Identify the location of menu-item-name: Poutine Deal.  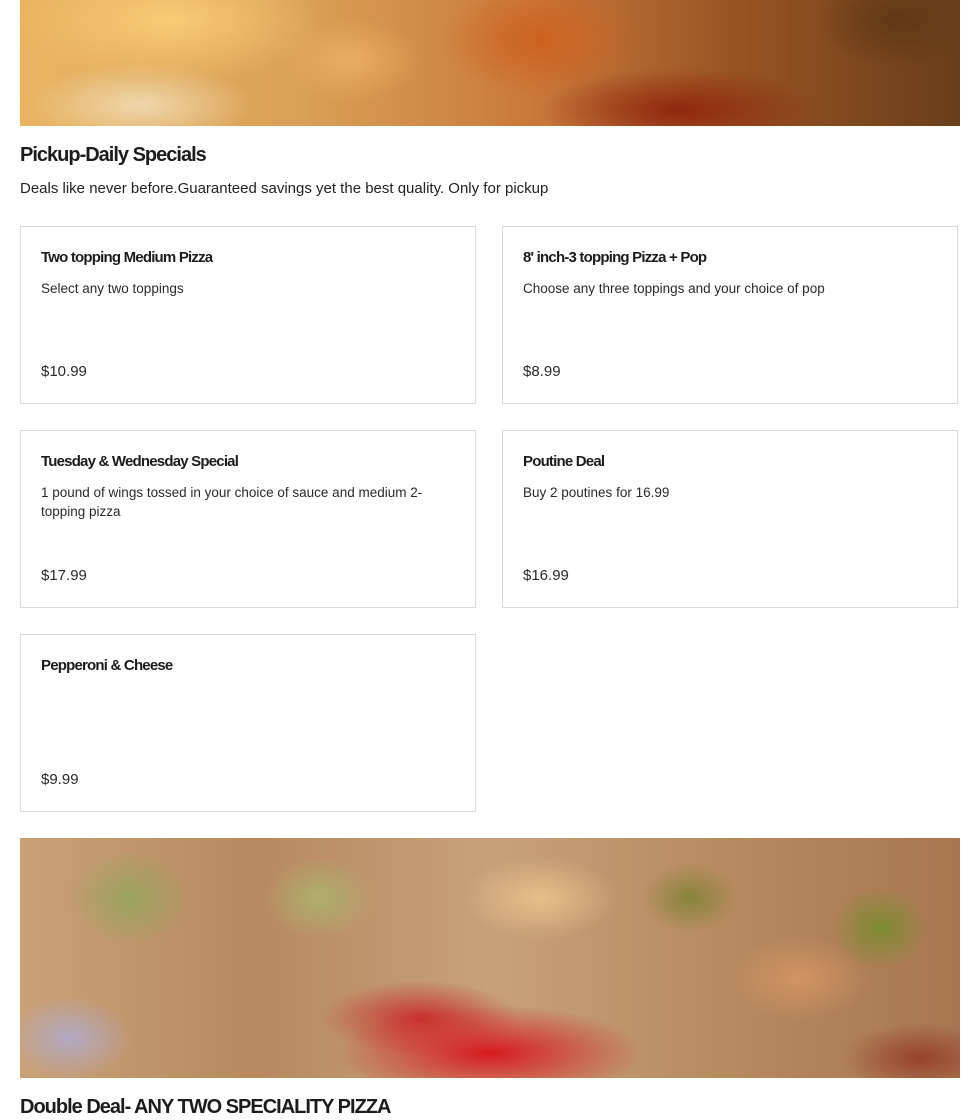
(564, 461).